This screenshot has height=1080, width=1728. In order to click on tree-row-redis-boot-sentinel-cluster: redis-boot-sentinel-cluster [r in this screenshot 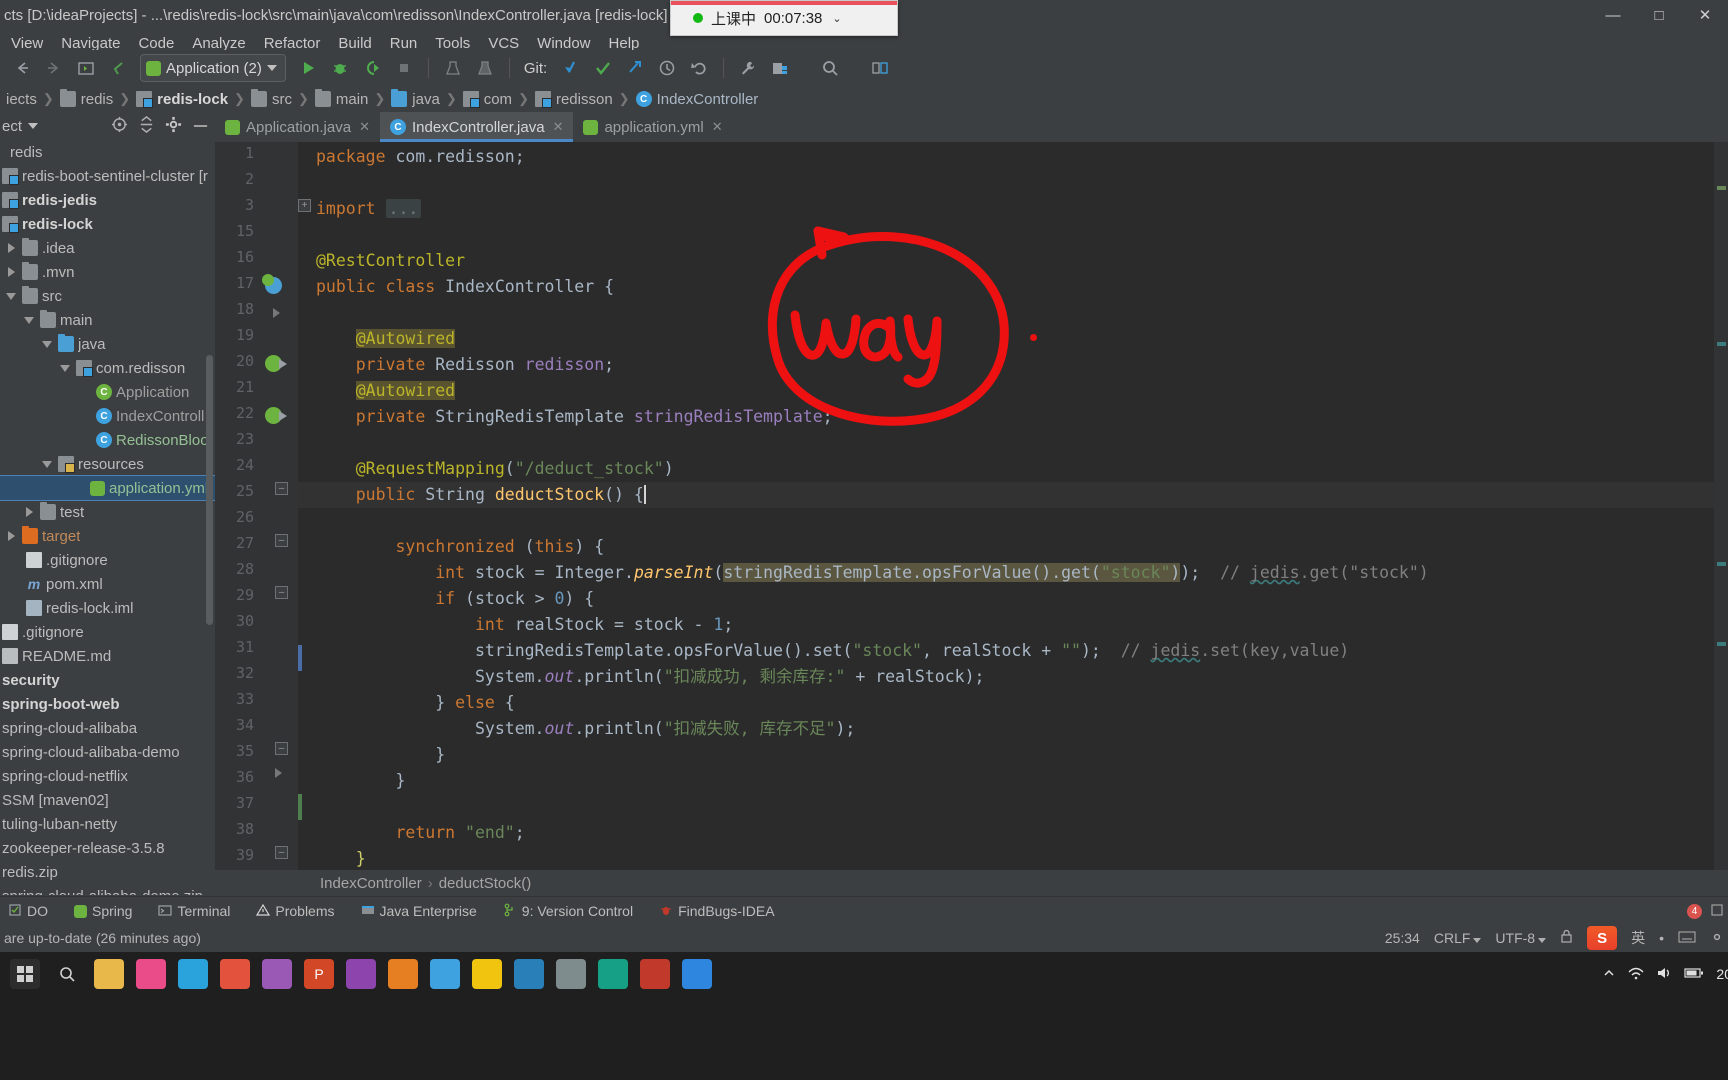, I will do `click(107, 176)`.